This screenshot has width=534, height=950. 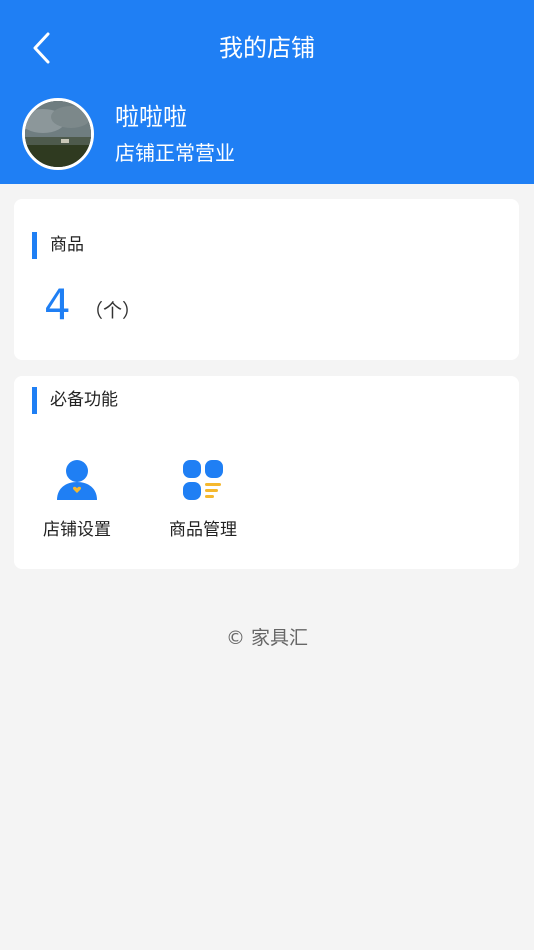 I want to click on footer-copyright: © 家具汇, so click(x=267, y=638).